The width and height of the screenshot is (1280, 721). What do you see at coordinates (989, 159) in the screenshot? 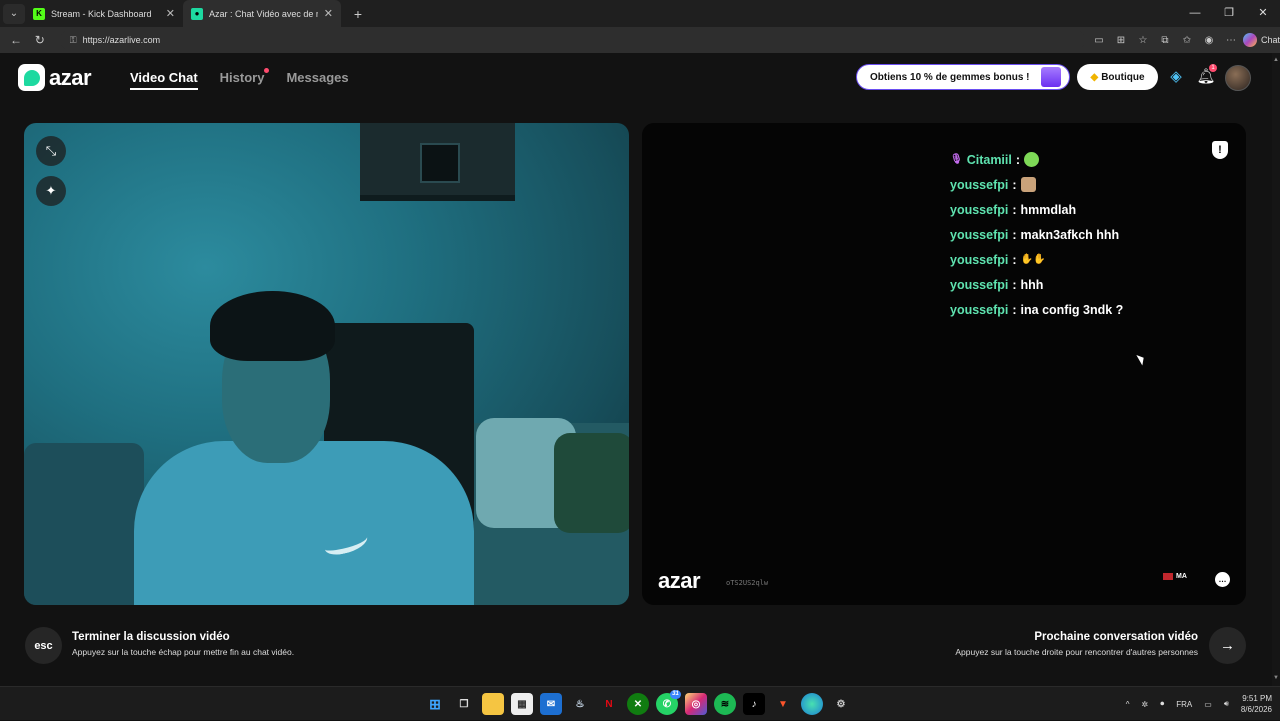
I see `chat-username: Citamiil` at bounding box center [989, 159].